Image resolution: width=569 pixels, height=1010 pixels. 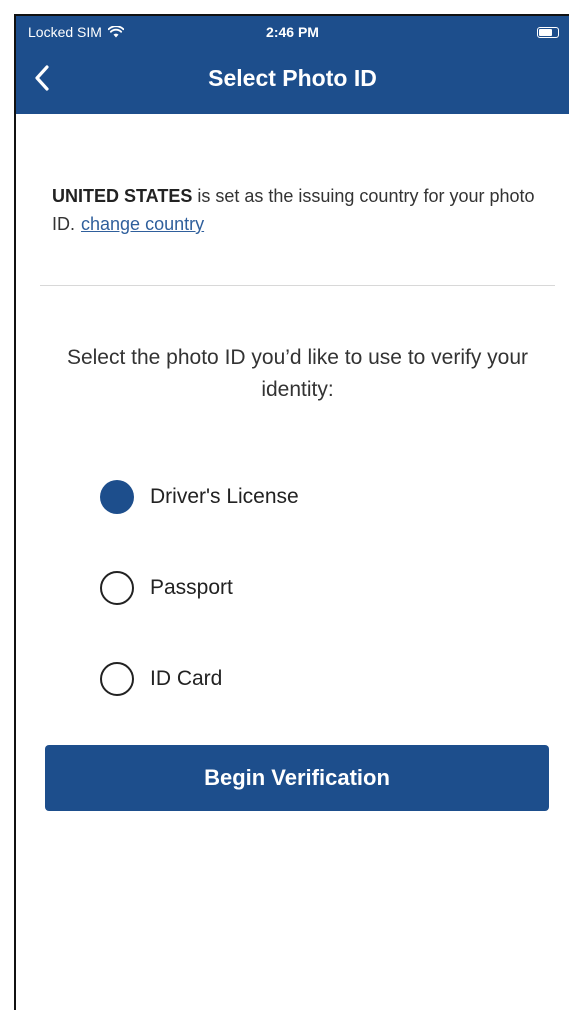 What do you see at coordinates (224, 496) in the screenshot?
I see `option-label: Driver's License` at bounding box center [224, 496].